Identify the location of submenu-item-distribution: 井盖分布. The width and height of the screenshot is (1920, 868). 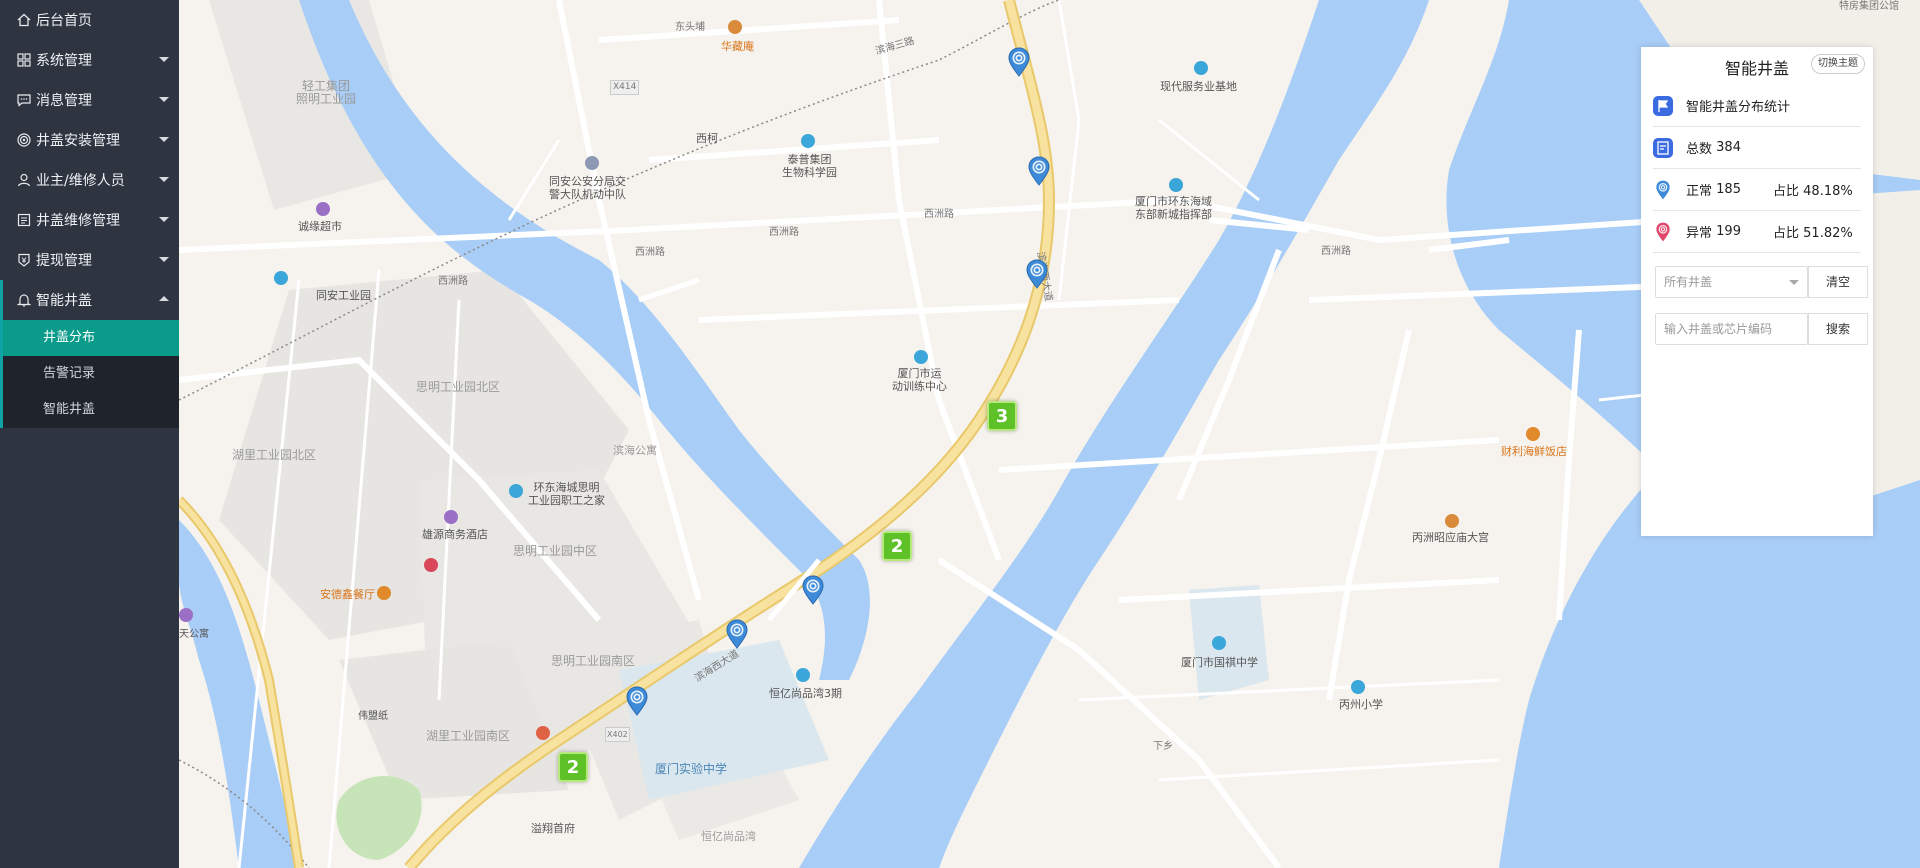
(91, 338).